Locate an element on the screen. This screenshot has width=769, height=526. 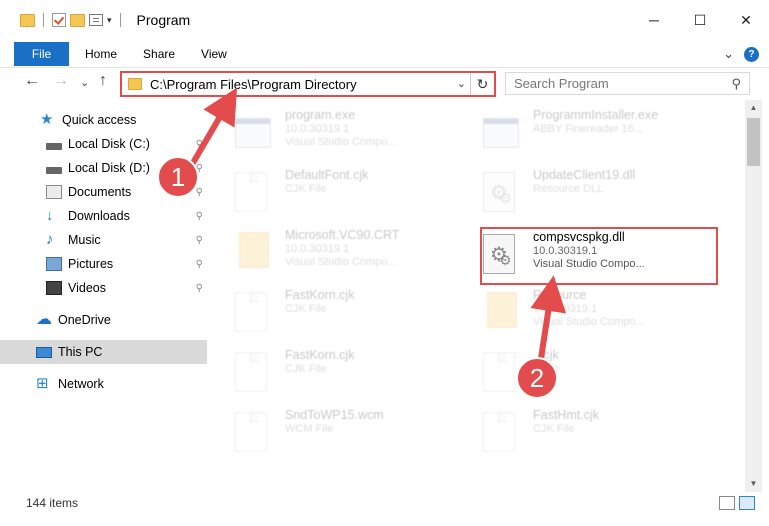
sidebar-item-local-disk-c: Local Disk (C:) ⚲ is located at coordinates (103, 144).